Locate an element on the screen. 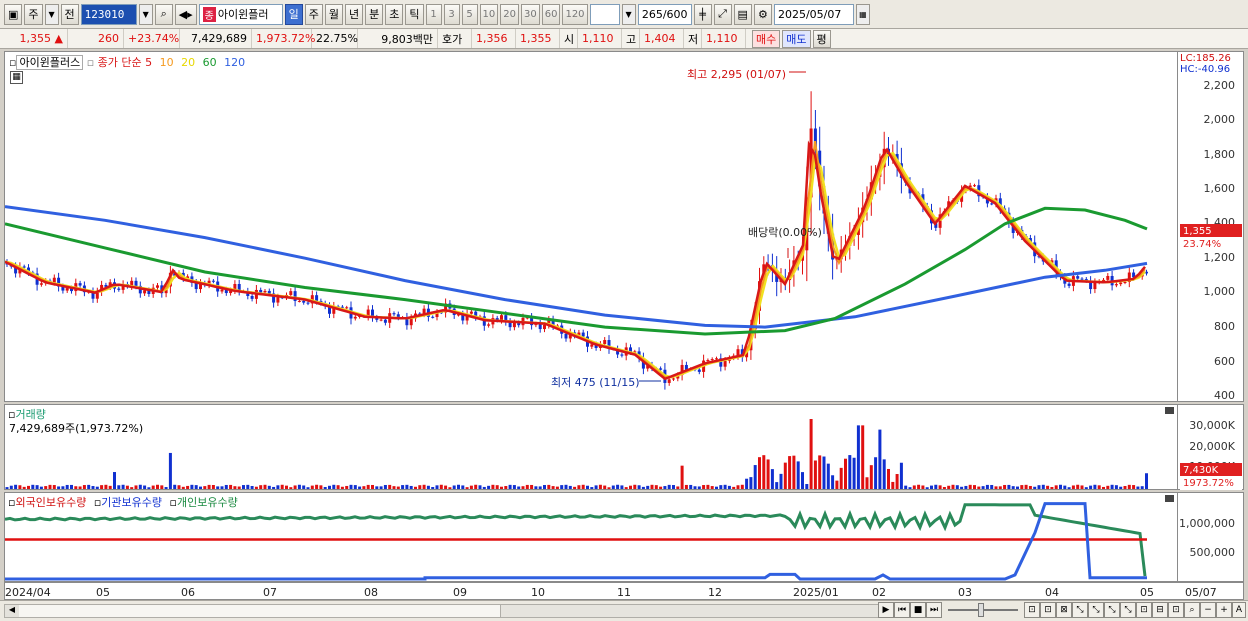 This screenshot has height=621, width=1248. price-ytick: 1,200 is located at coordinates (1219, 257).